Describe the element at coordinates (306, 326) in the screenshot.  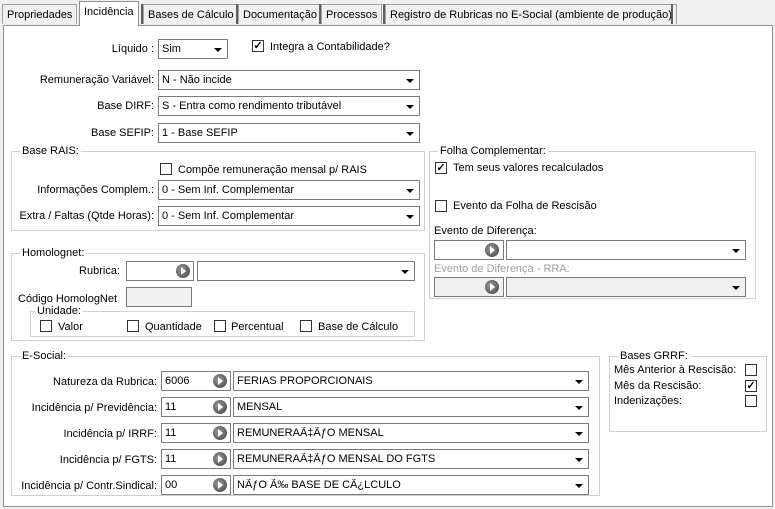
I see `unidade-base-calculo-checkbox` at that location.